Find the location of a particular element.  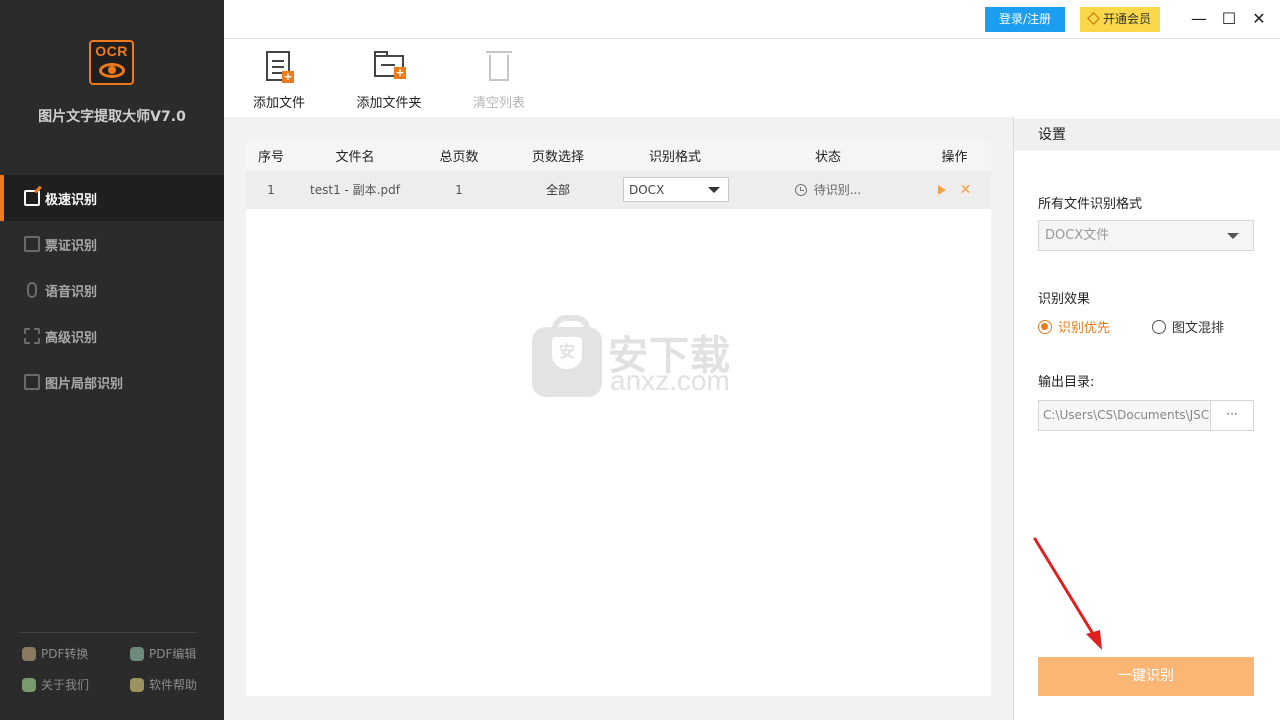

pdf-convert-link: PDF转换 is located at coordinates (55, 653).